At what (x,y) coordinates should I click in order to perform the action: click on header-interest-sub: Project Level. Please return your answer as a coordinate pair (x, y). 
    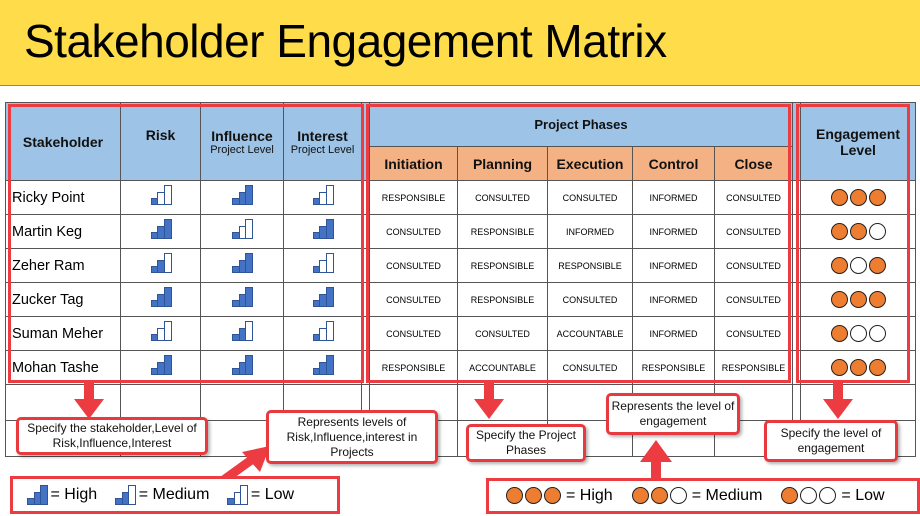
    Looking at the image, I should click on (322, 149).